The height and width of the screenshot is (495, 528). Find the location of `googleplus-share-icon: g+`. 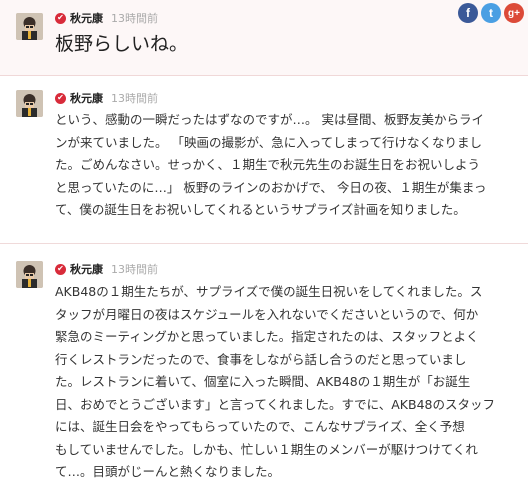

googleplus-share-icon: g+ is located at coordinates (514, 13).